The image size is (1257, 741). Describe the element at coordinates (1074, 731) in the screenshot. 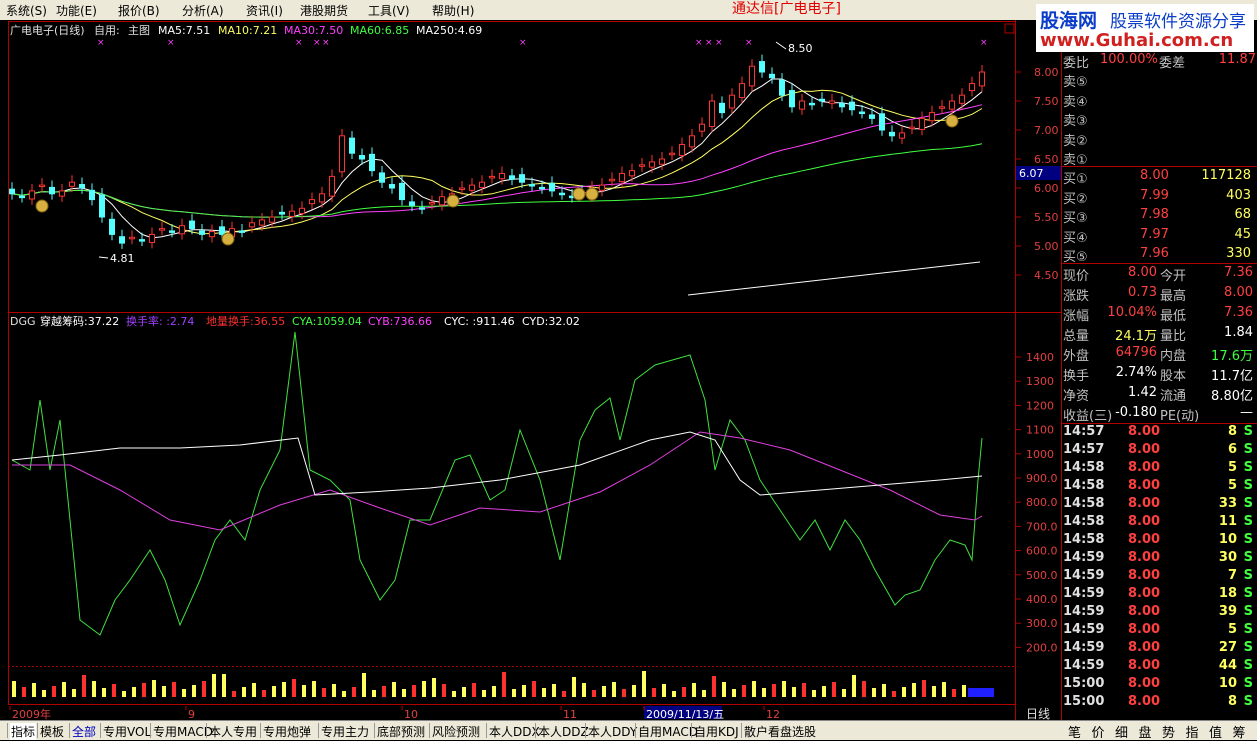

I see `detail-tab-0: 笔` at that location.